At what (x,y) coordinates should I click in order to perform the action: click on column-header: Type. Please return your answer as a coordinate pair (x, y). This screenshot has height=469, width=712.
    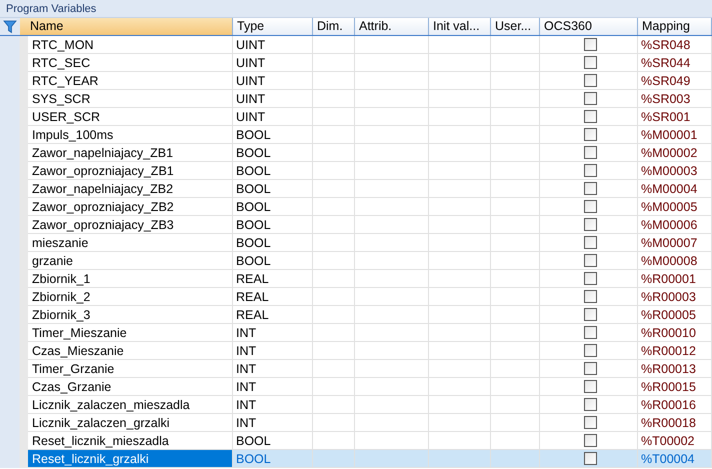
    Looking at the image, I should click on (273, 26).